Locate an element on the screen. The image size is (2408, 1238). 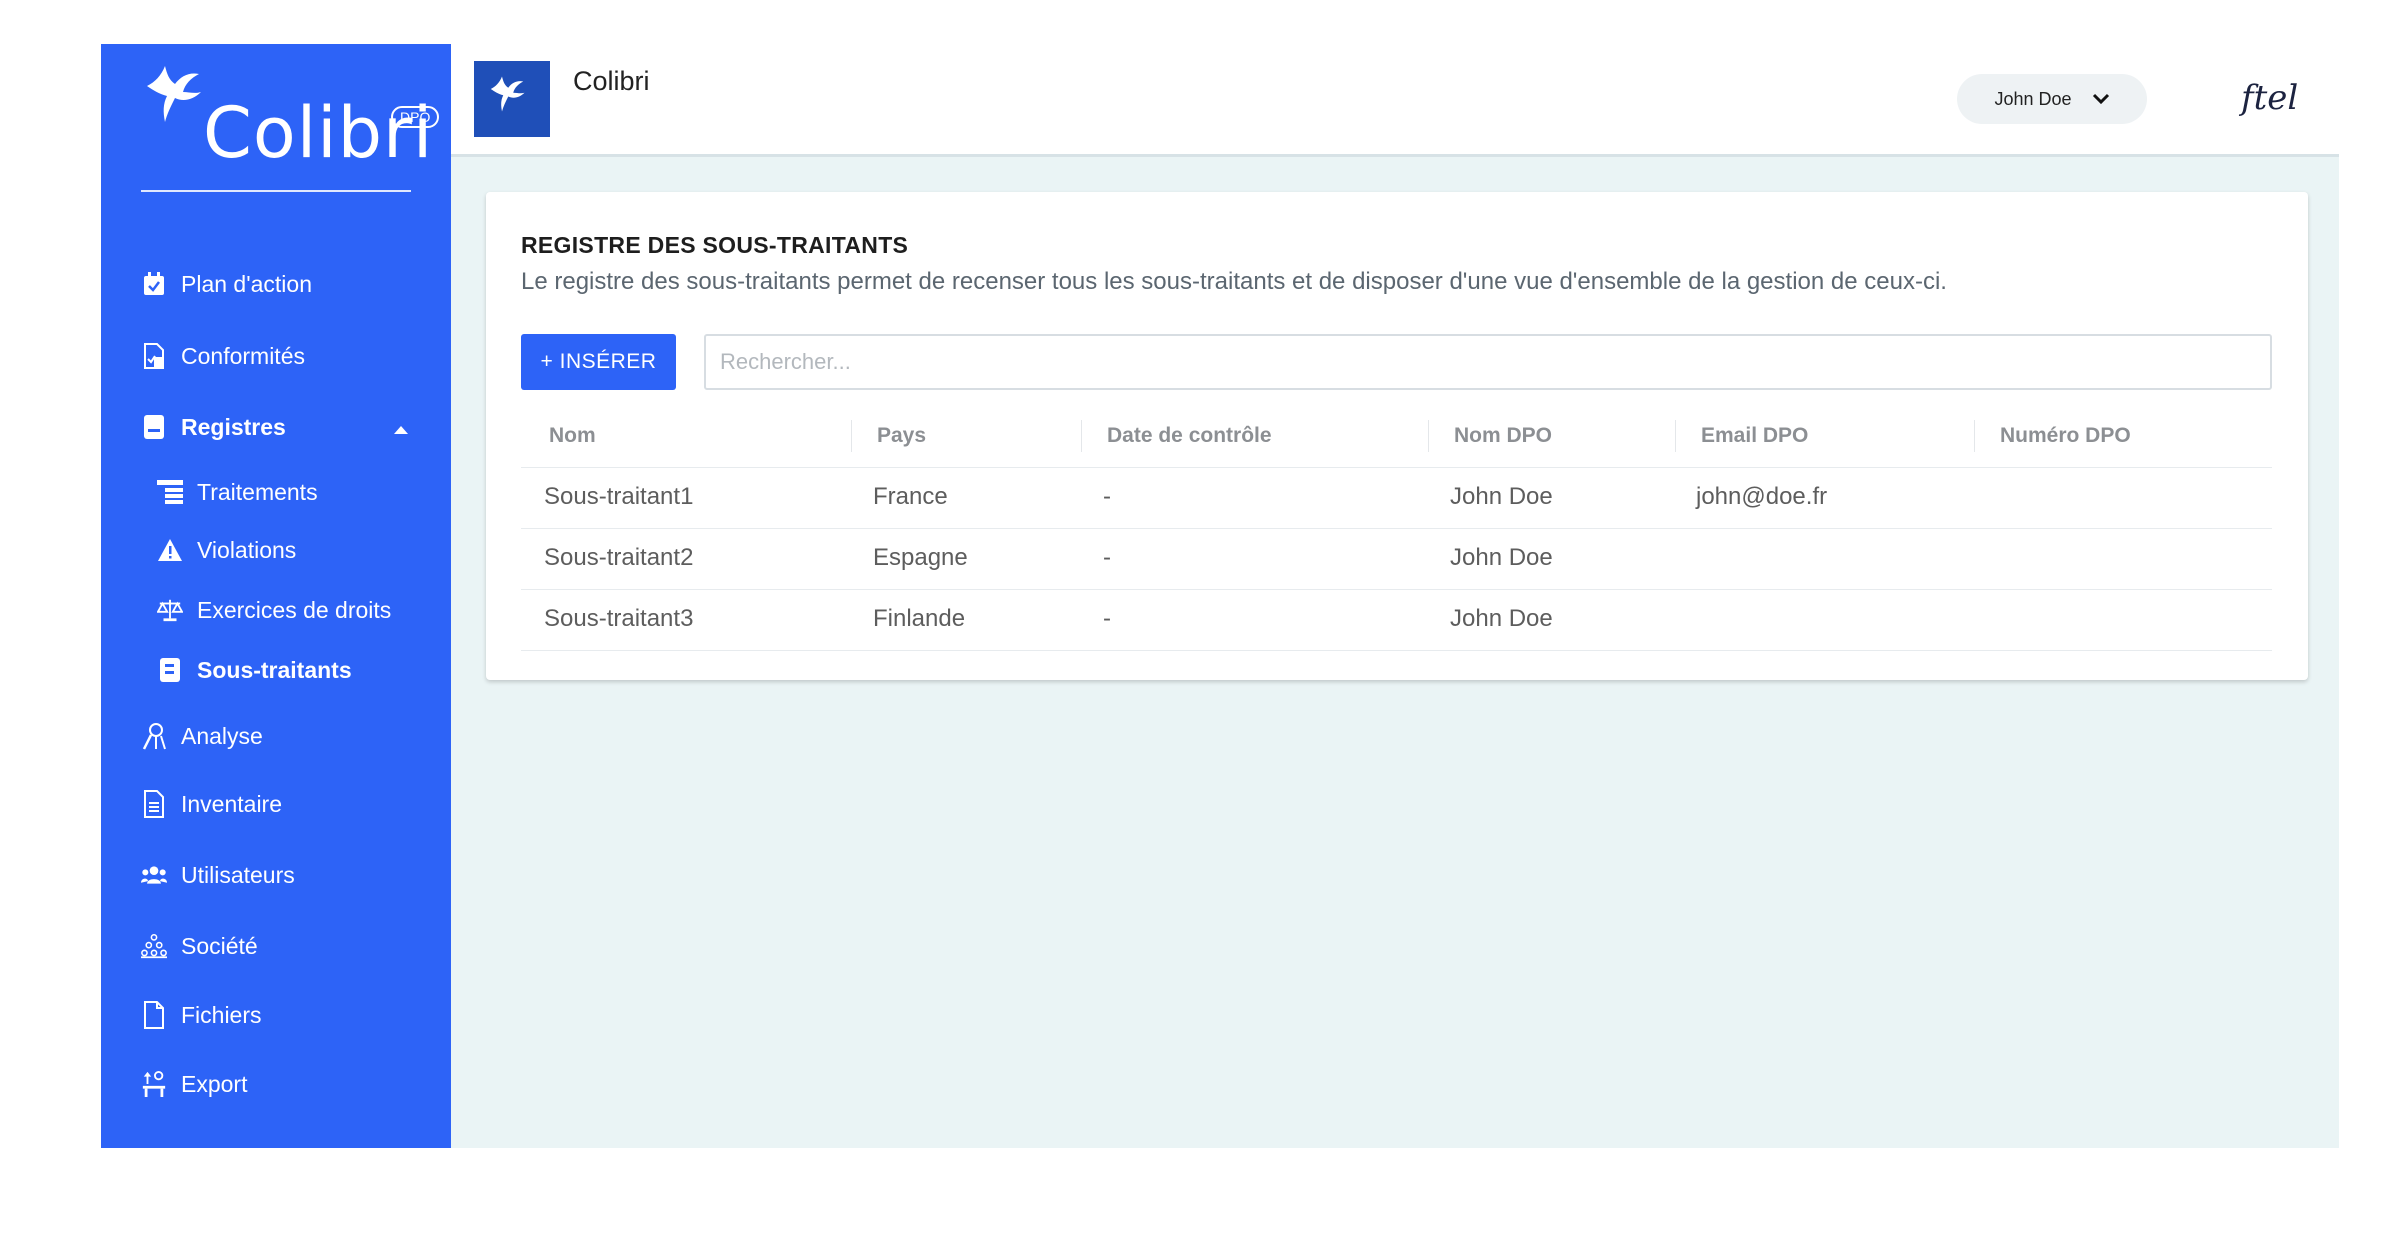
user-menu: John Doe is located at coordinates (2052, 99).